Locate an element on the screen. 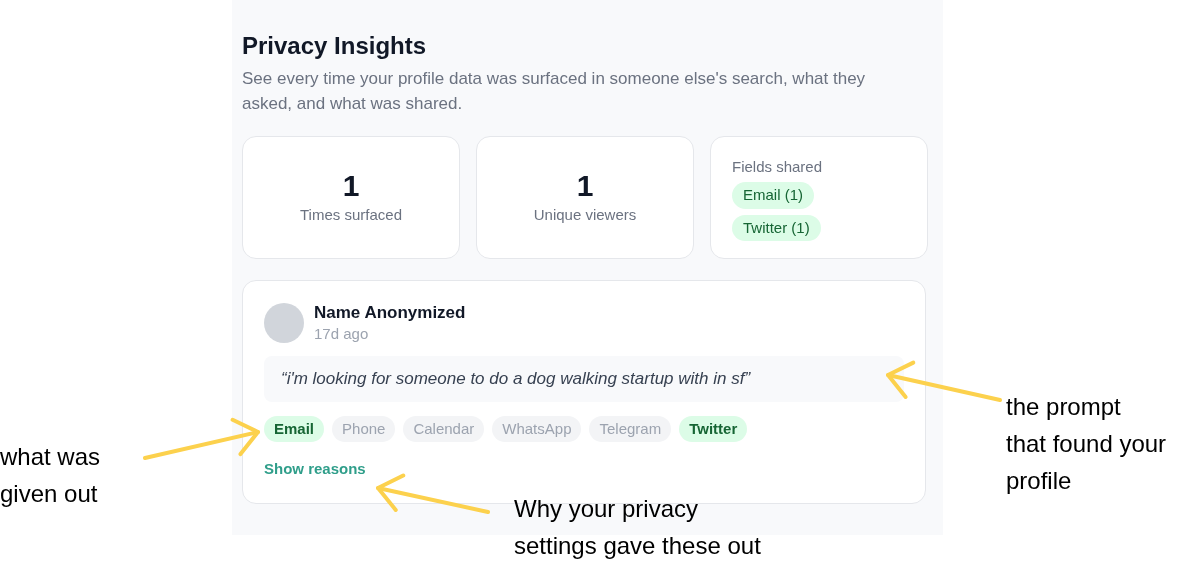 The height and width of the screenshot is (561, 1200). field-chip: Calendar is located at coordinates (444, 428).